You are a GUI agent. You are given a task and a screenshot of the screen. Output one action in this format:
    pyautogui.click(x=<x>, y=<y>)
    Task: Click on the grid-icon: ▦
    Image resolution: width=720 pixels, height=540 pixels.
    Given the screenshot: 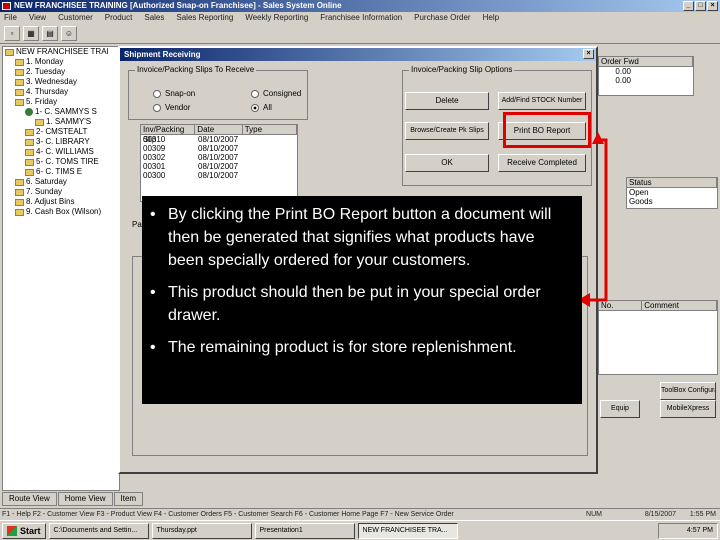 What is the action you would take?
    pyautogui.click(x=31, y=33)
    